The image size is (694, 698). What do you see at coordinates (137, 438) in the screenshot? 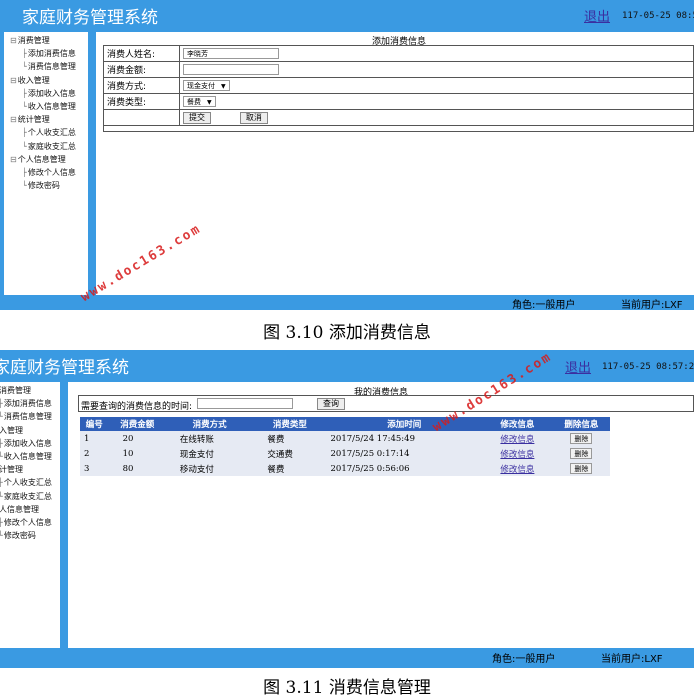
I see `cell-amount: 20` at bounding box center [137, 438].